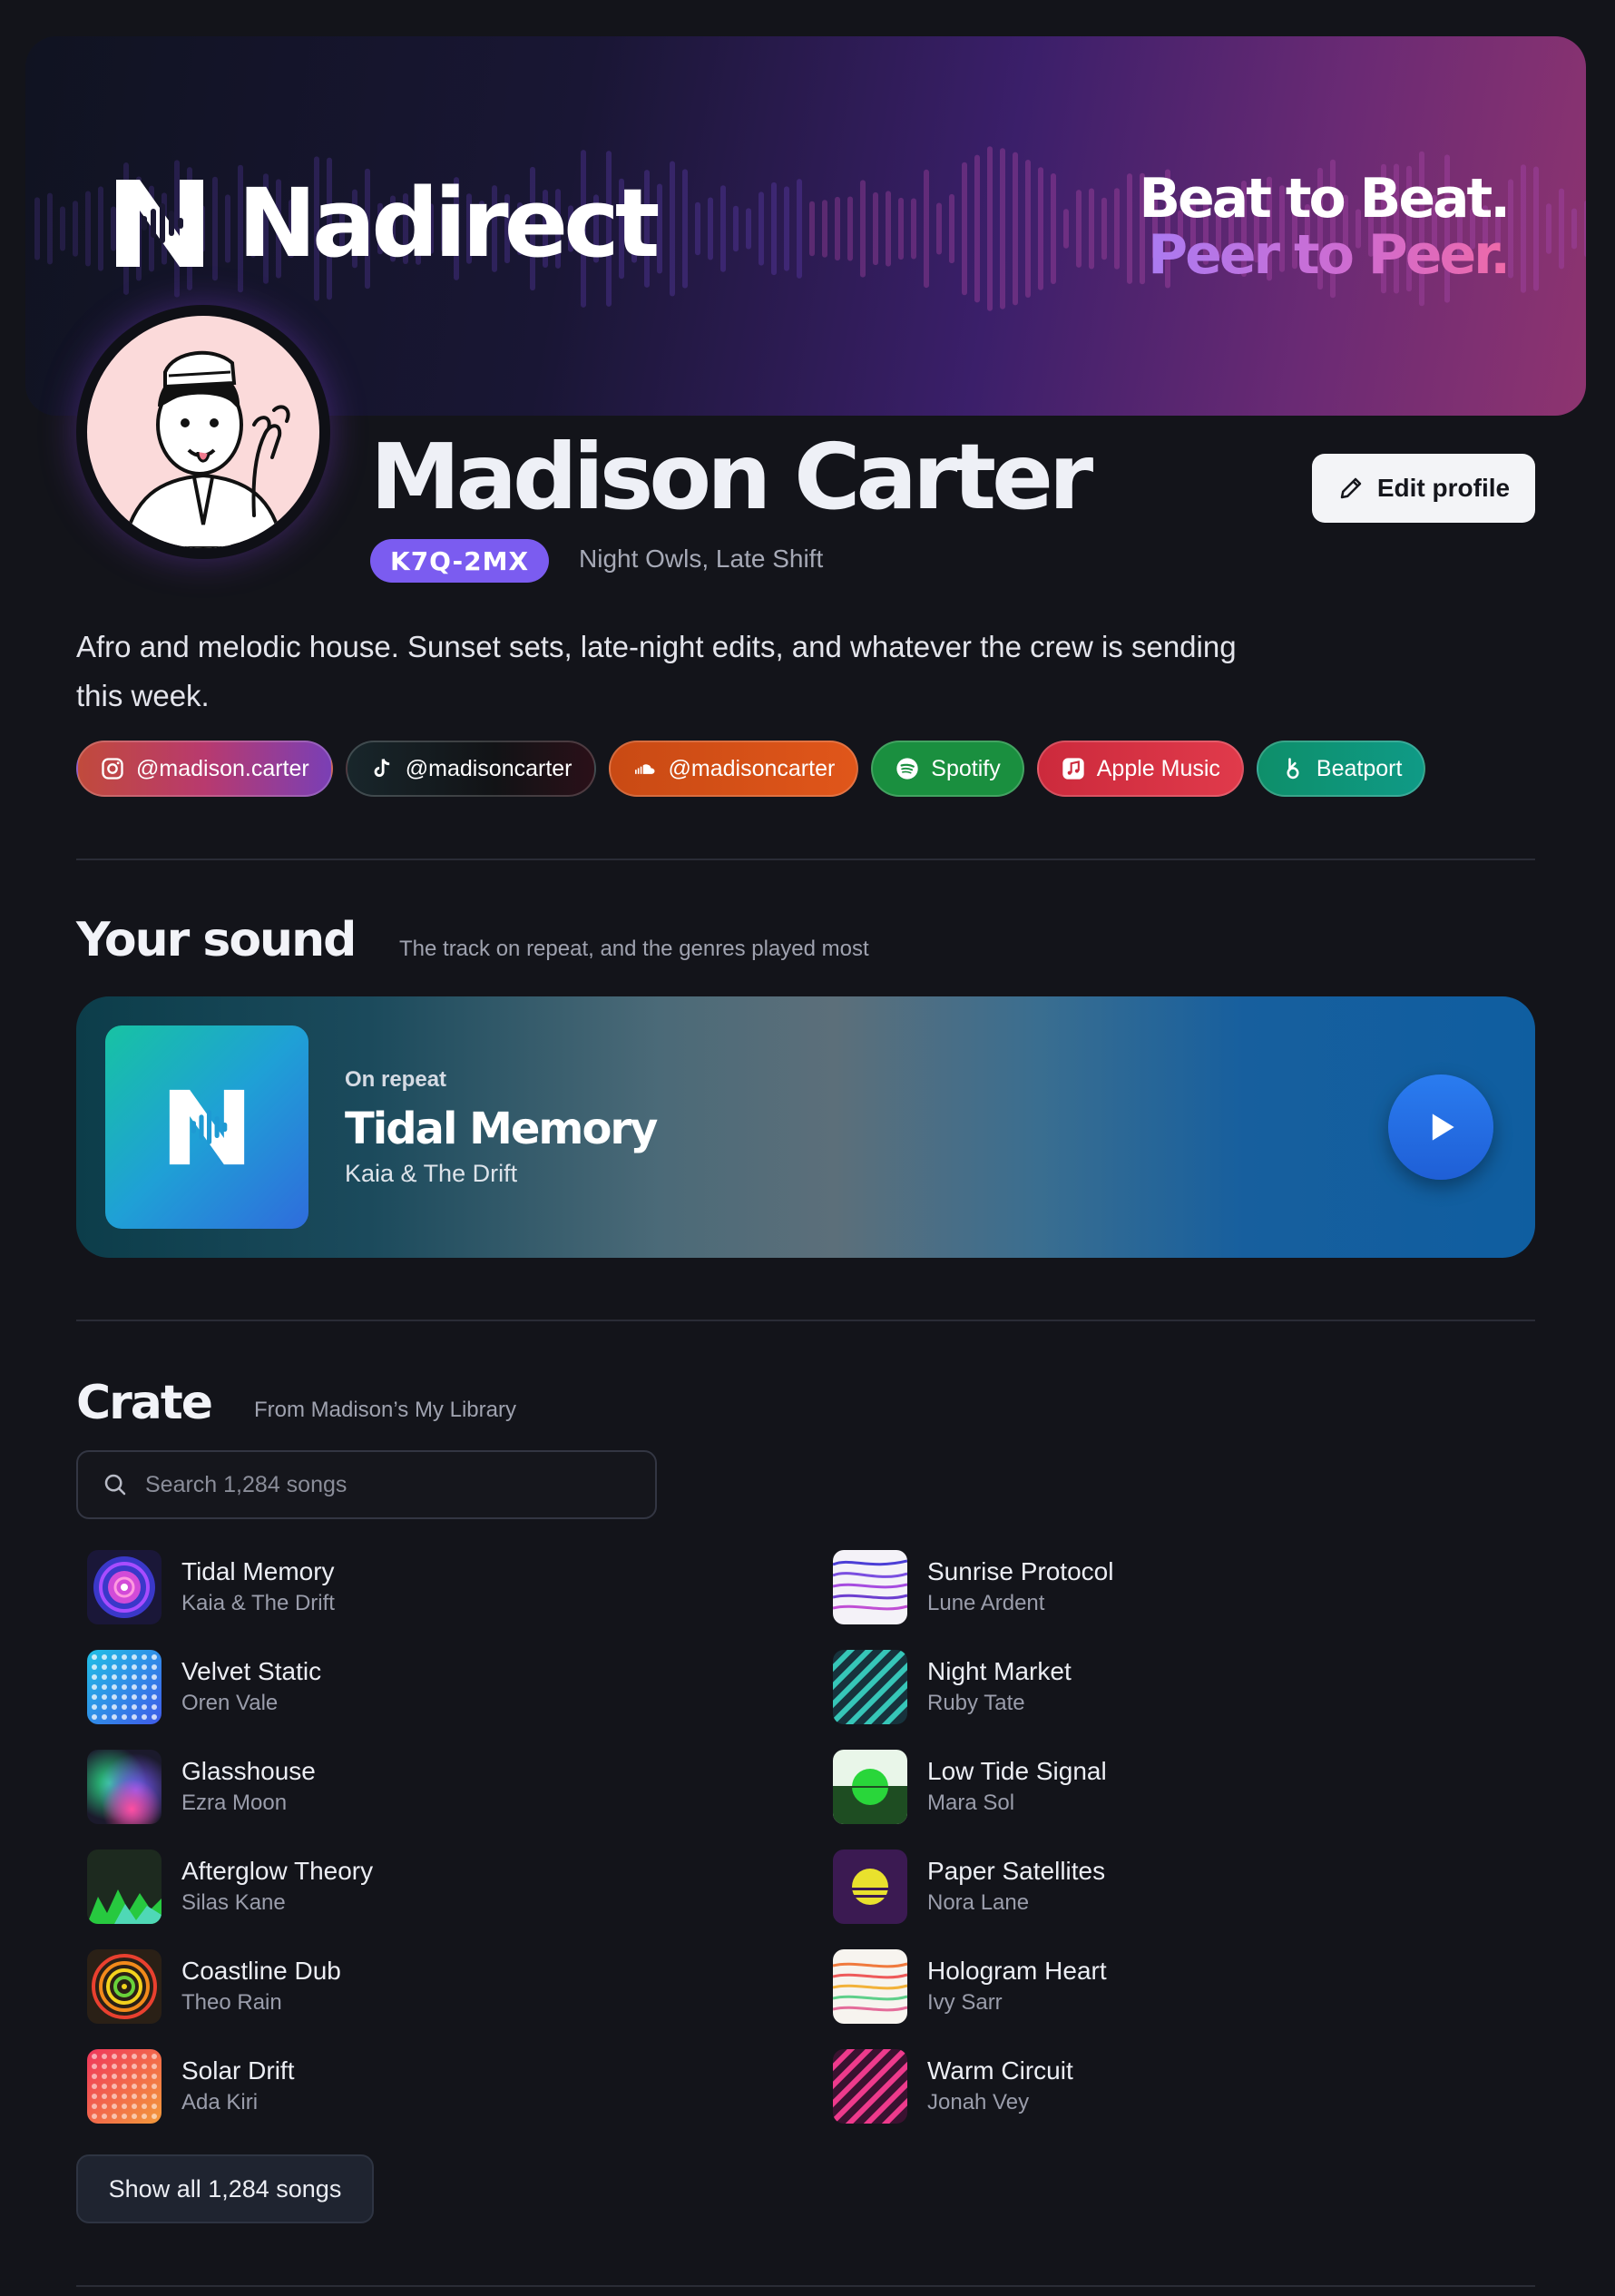  Describe the element at coordinates (258, 1603) in the screenshot. I see `song-artist: Kaia & The Drift` at that location.